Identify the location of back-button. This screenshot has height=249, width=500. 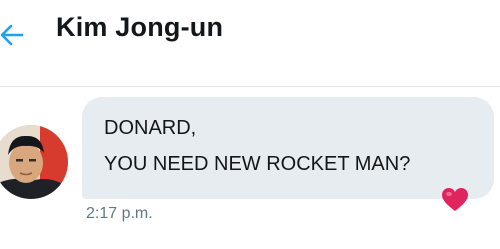
(13, 35).